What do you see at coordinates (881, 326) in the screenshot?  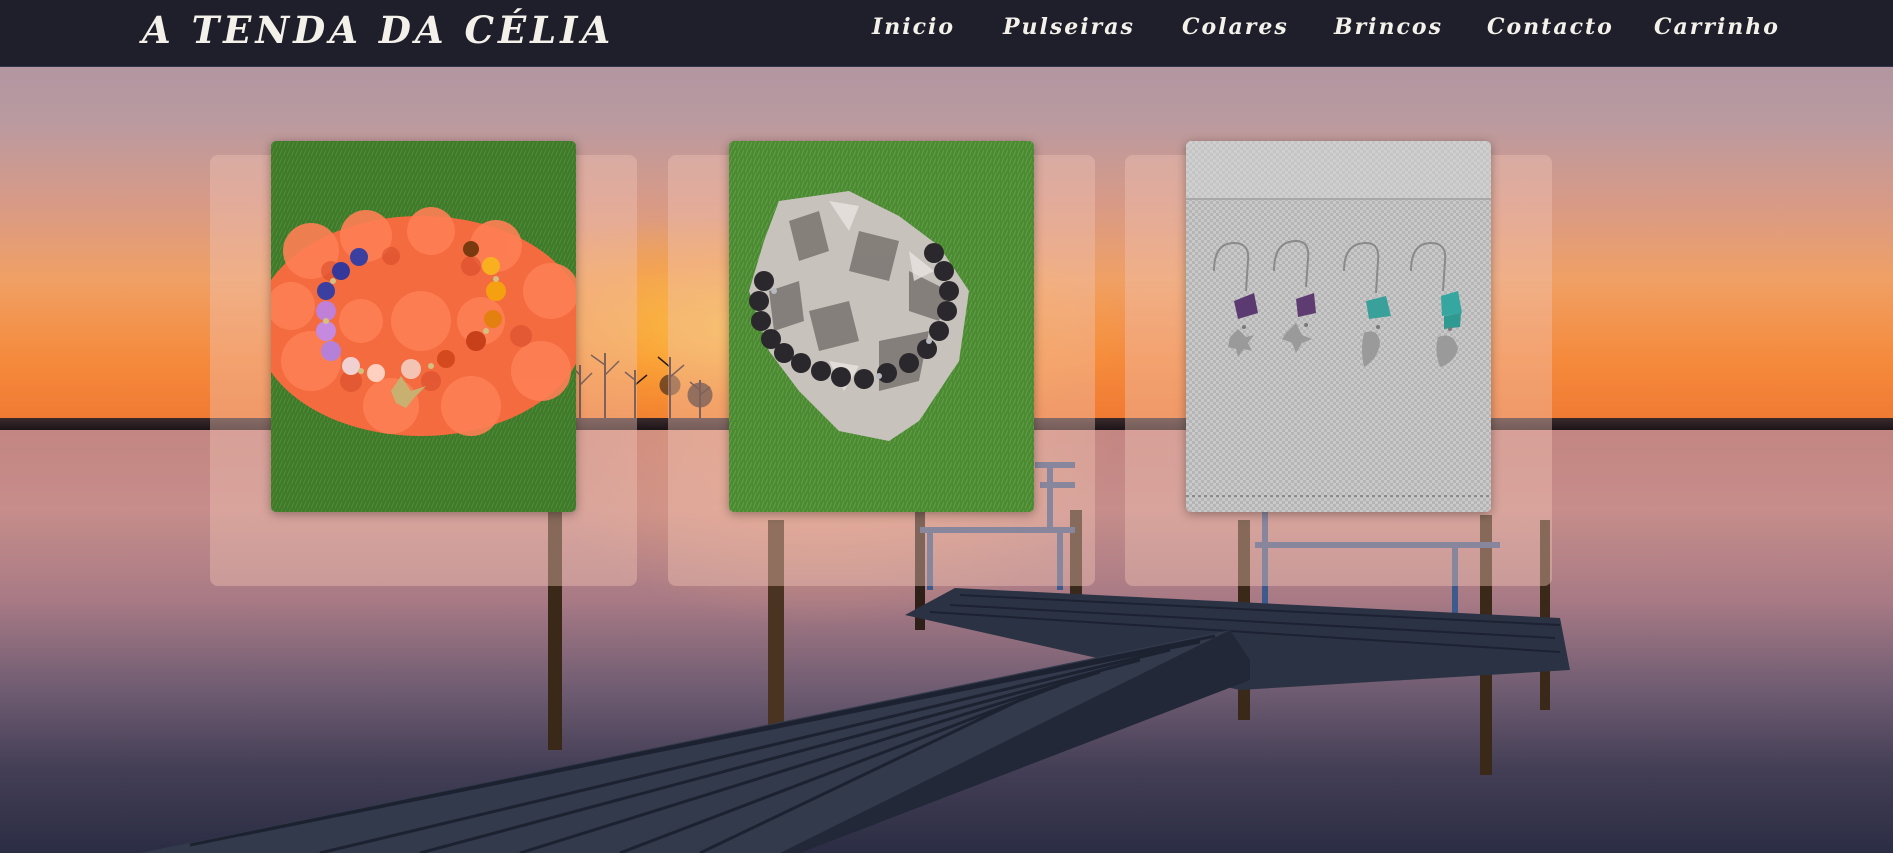 I see `product-image-lava-bracelet` at bounding box center [881, 326].